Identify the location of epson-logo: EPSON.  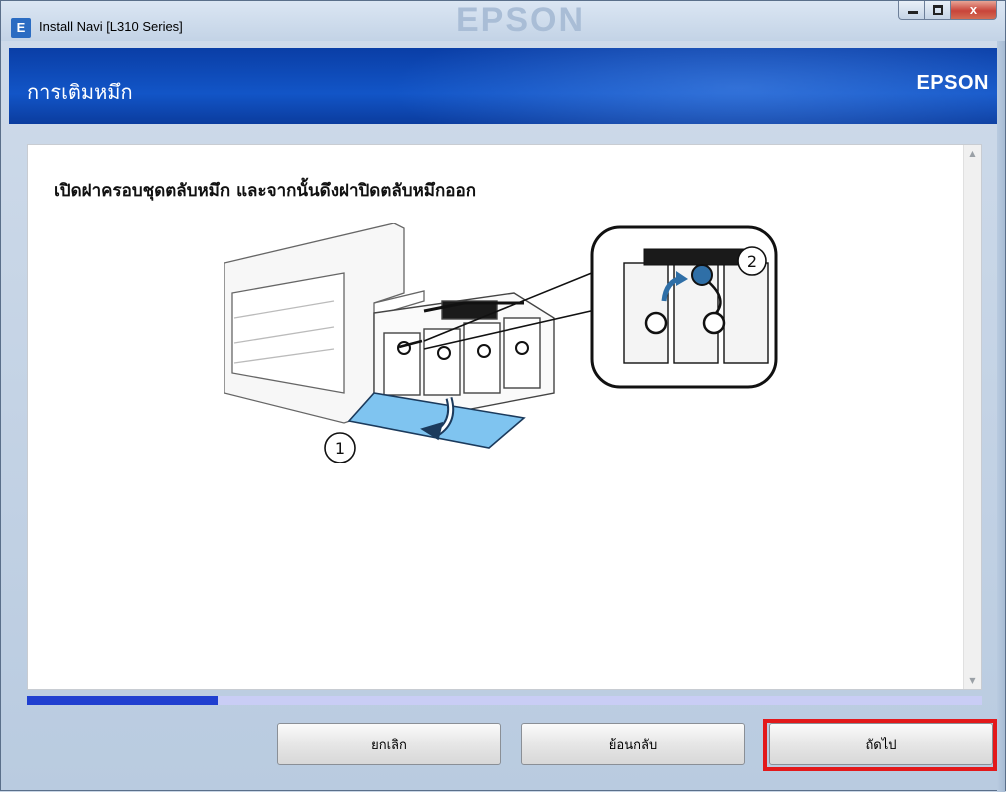
(952, 83).